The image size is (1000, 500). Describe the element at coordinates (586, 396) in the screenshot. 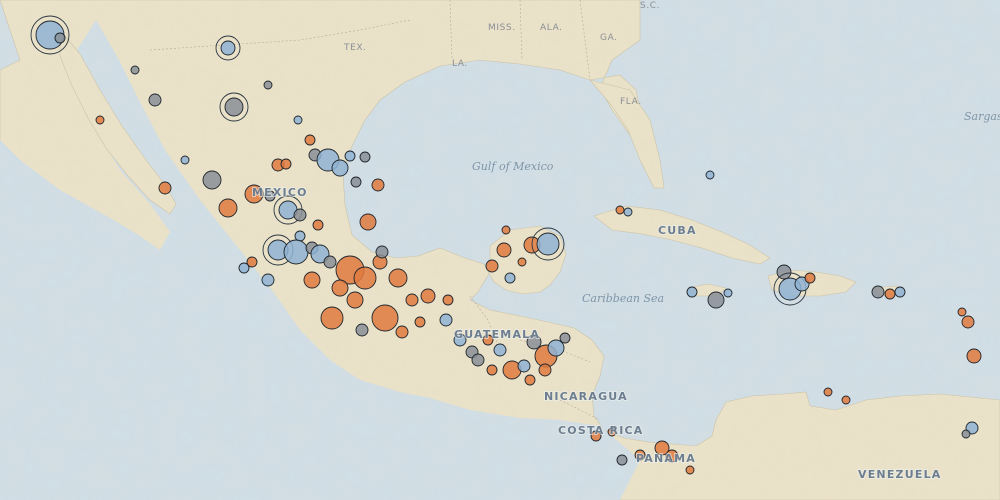

I see `country-label-nicaragua: NICARAGUA` at that location.